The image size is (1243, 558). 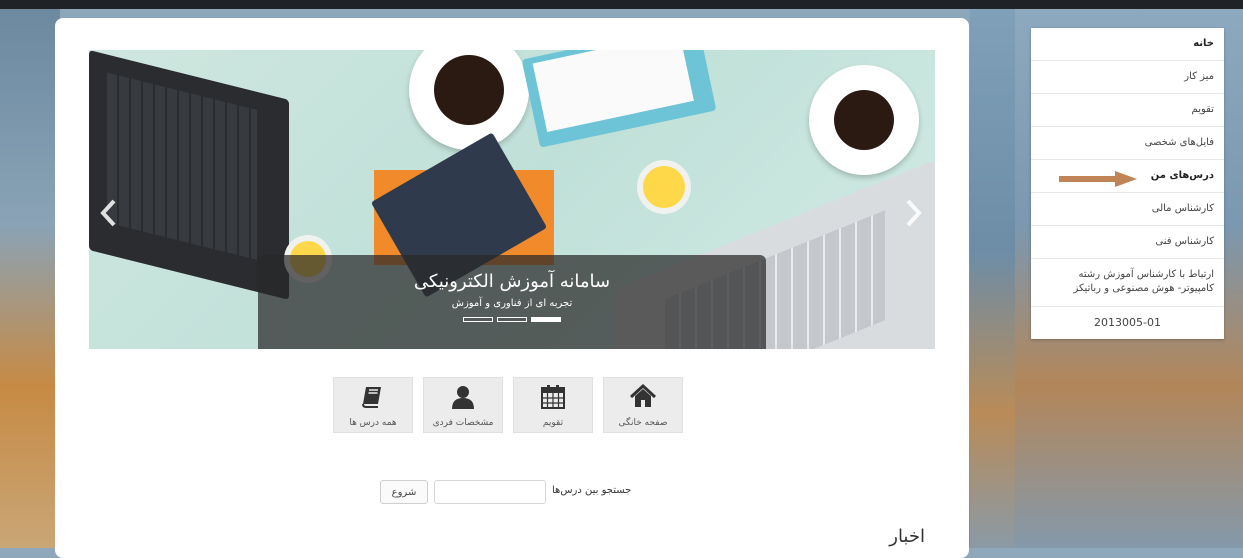 I want to click on quick-link-home: صفحه خانگی, so click(x=643, y=405).